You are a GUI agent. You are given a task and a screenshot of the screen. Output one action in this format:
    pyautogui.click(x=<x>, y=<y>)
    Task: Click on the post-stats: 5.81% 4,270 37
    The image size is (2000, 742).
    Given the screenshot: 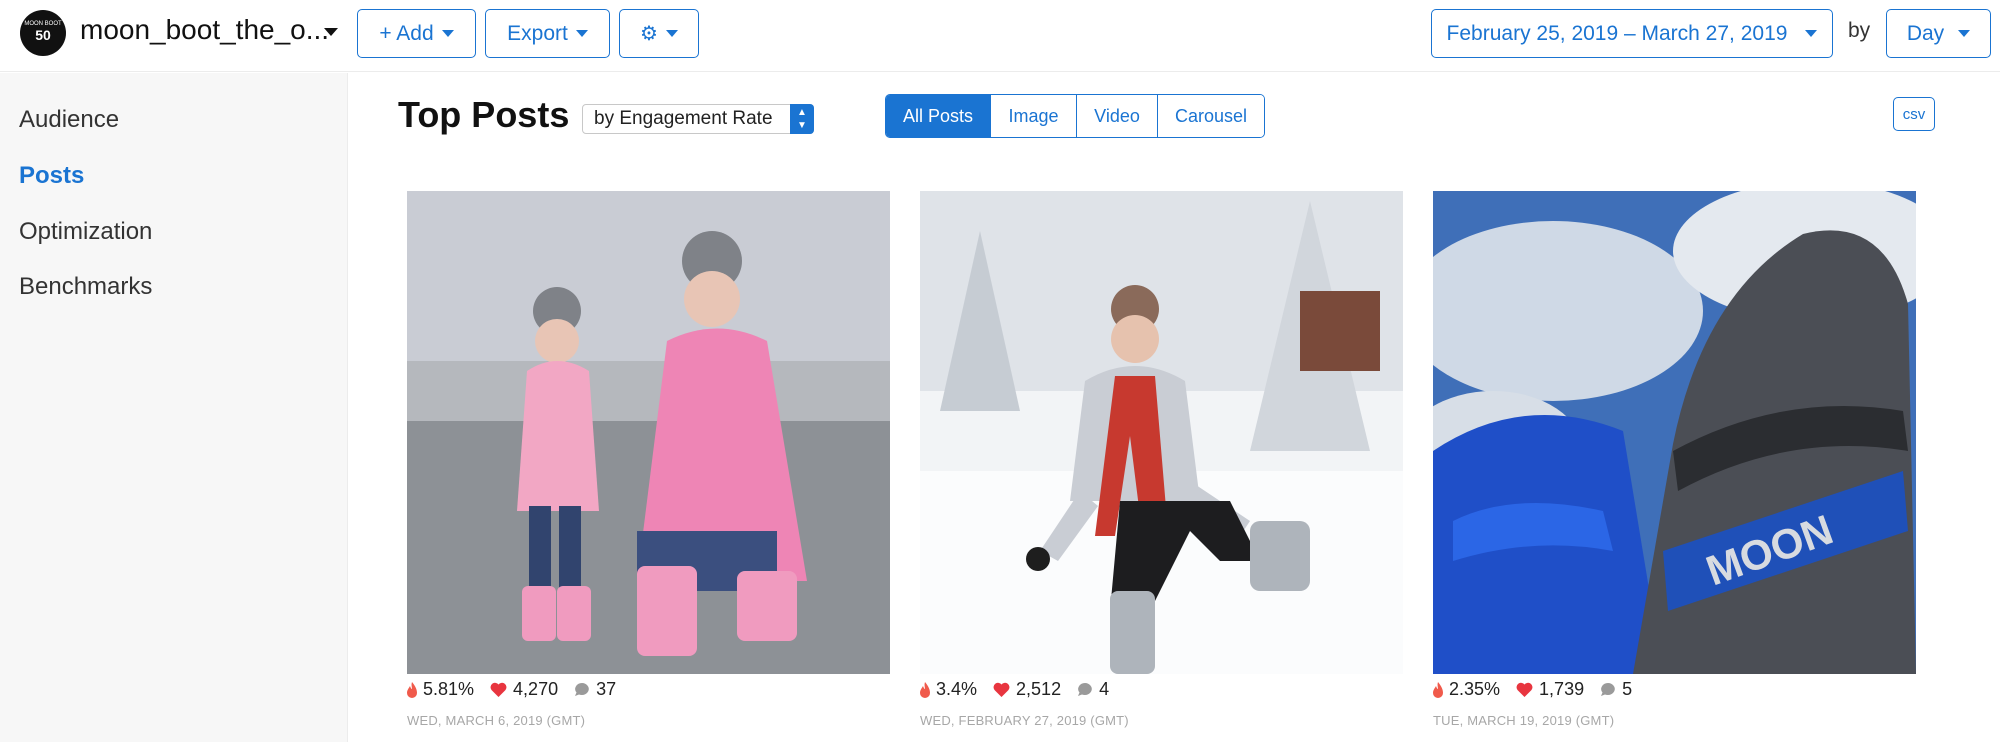 What is the action you would take?
    pyautogui.click(x=519, y=689)
    